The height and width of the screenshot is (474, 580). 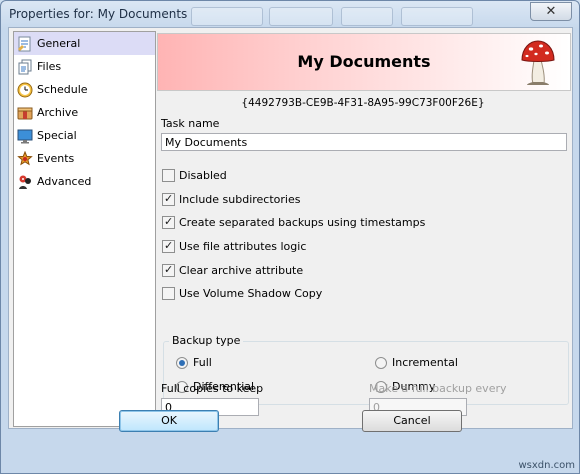 What do you see at coordinates (57, 135) in the screenshot?
I see `sidebar-item-label: Special` at bounding box center [57, 135].